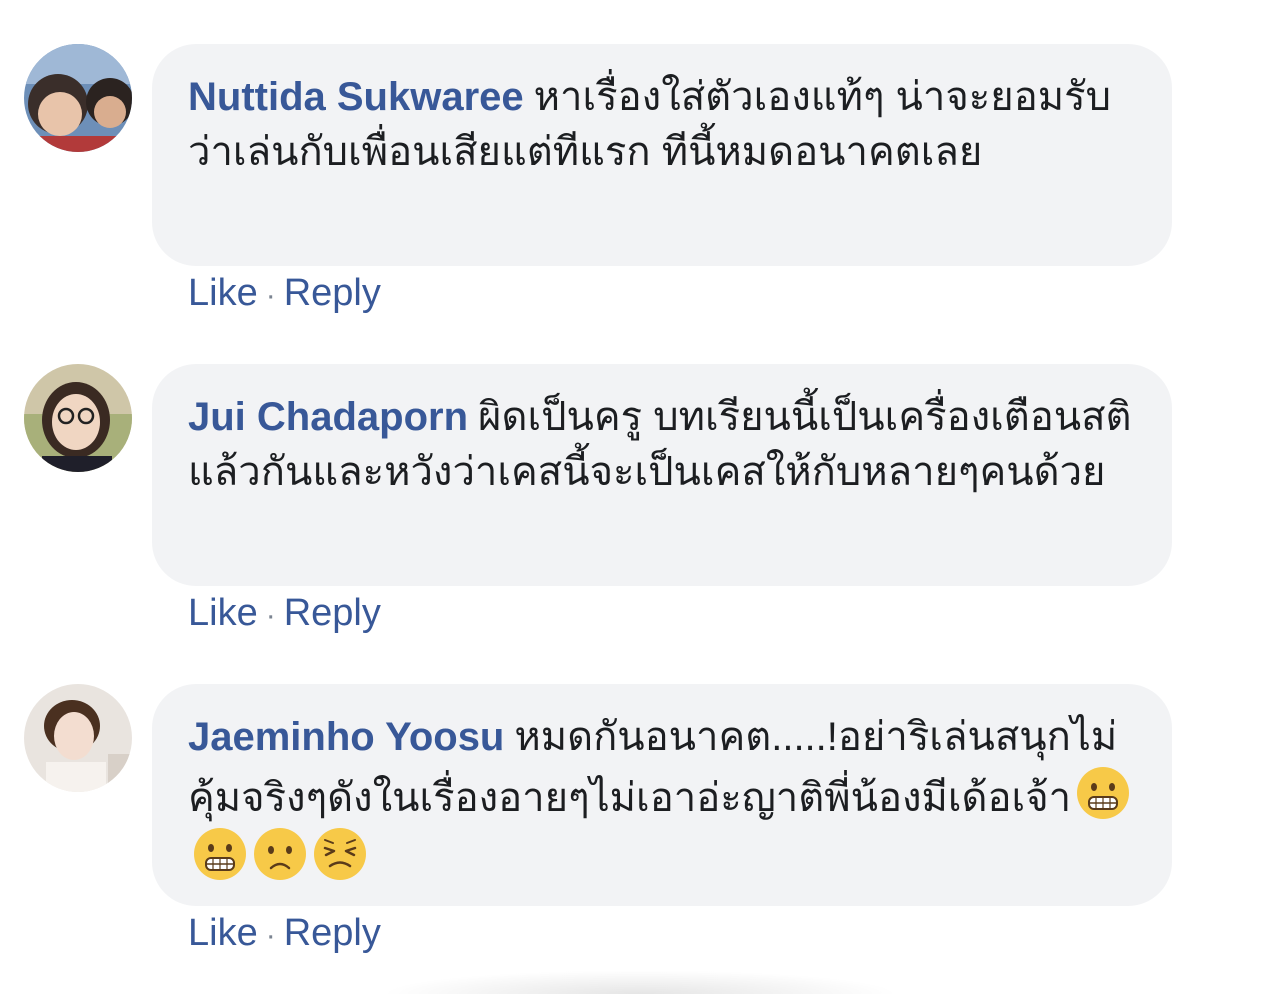  Describe the element at coordinates (356, 97) in the screenshot. I see `comment-author: Nuttida Sukwaree` at that location.